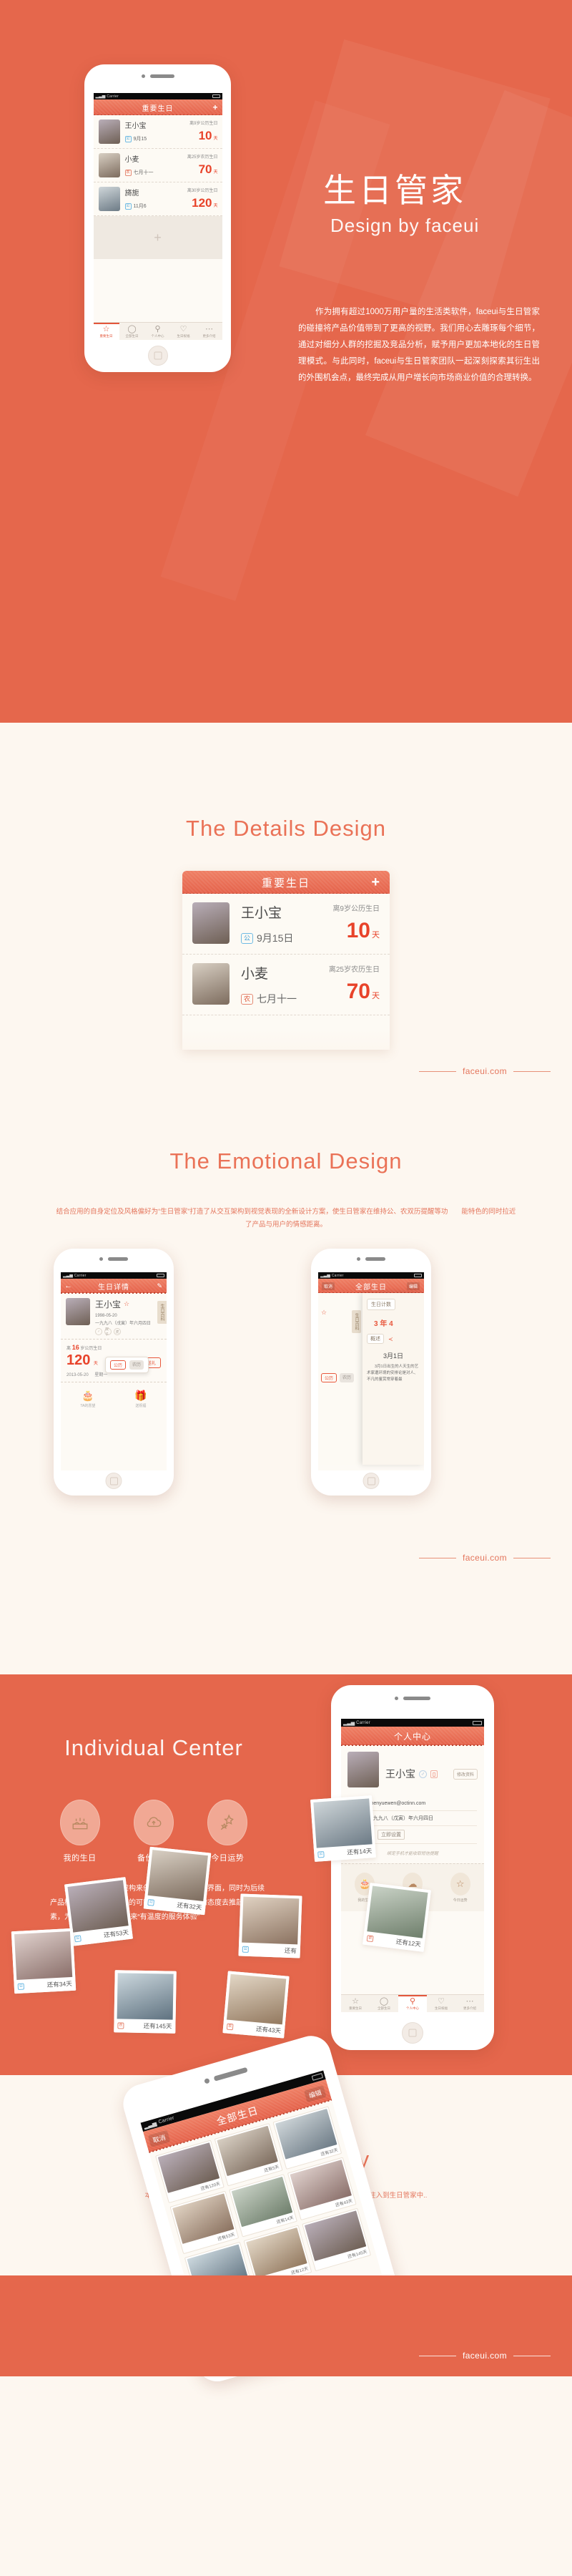 This screenshot has height=2576, width=572. I want to click on birthday-stamp: 公 还有14天, so click(343, 1828).